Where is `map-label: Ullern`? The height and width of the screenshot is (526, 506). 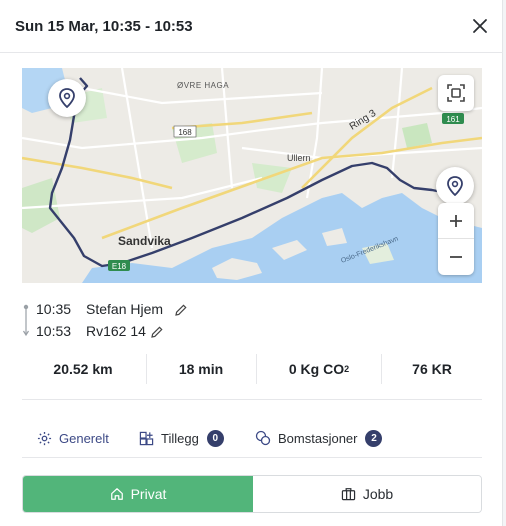 map-label: Ullern is located at coordinates (299, 158).